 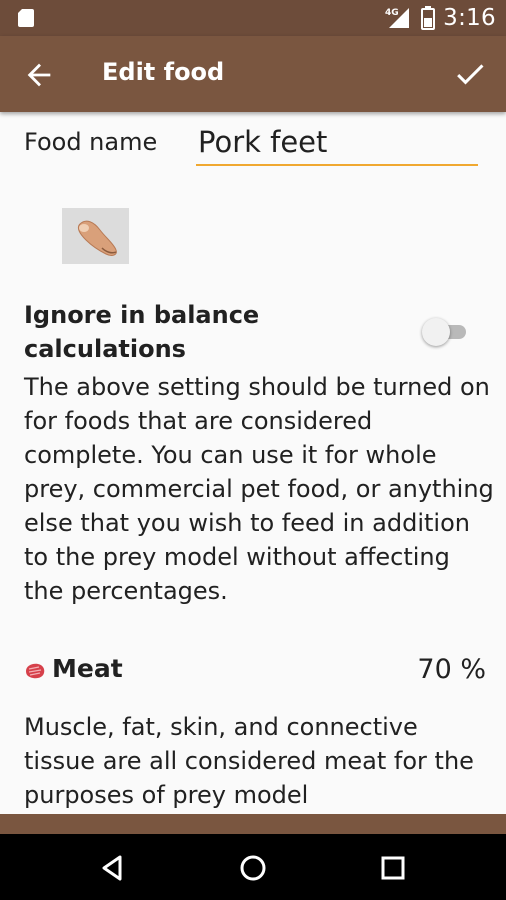 What do you see at coordinates (253, 18) in the screenshot?
I see `status-bar: 4G 3:16` at bounding box center [253, 18].